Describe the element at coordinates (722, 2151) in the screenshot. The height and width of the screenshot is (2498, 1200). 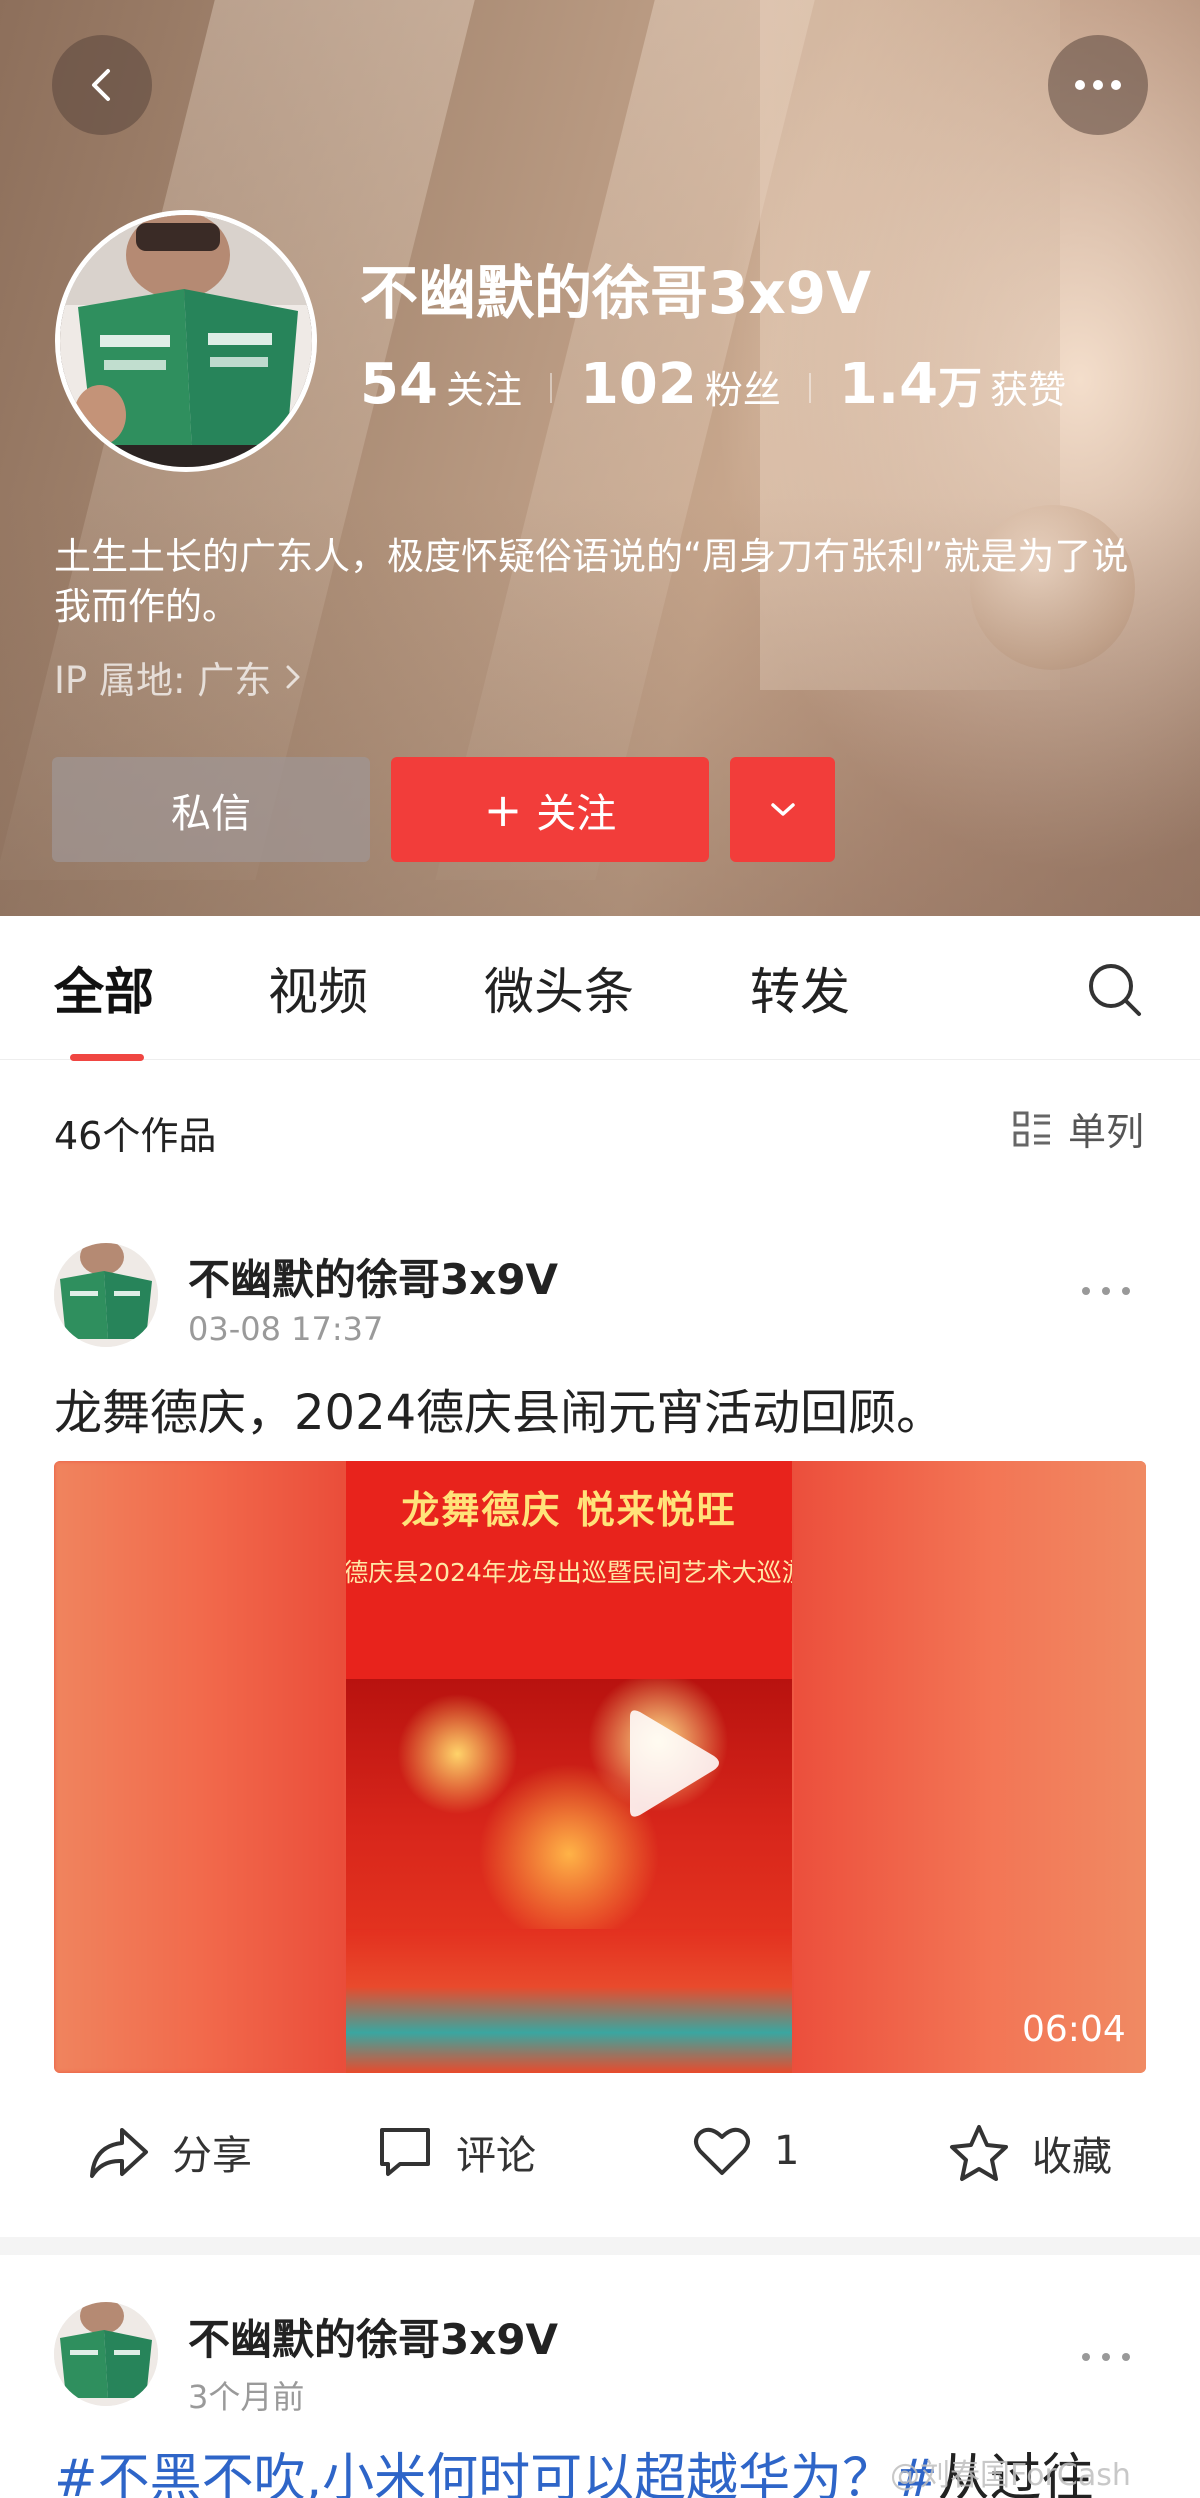
I see `heart-icon` at that location.